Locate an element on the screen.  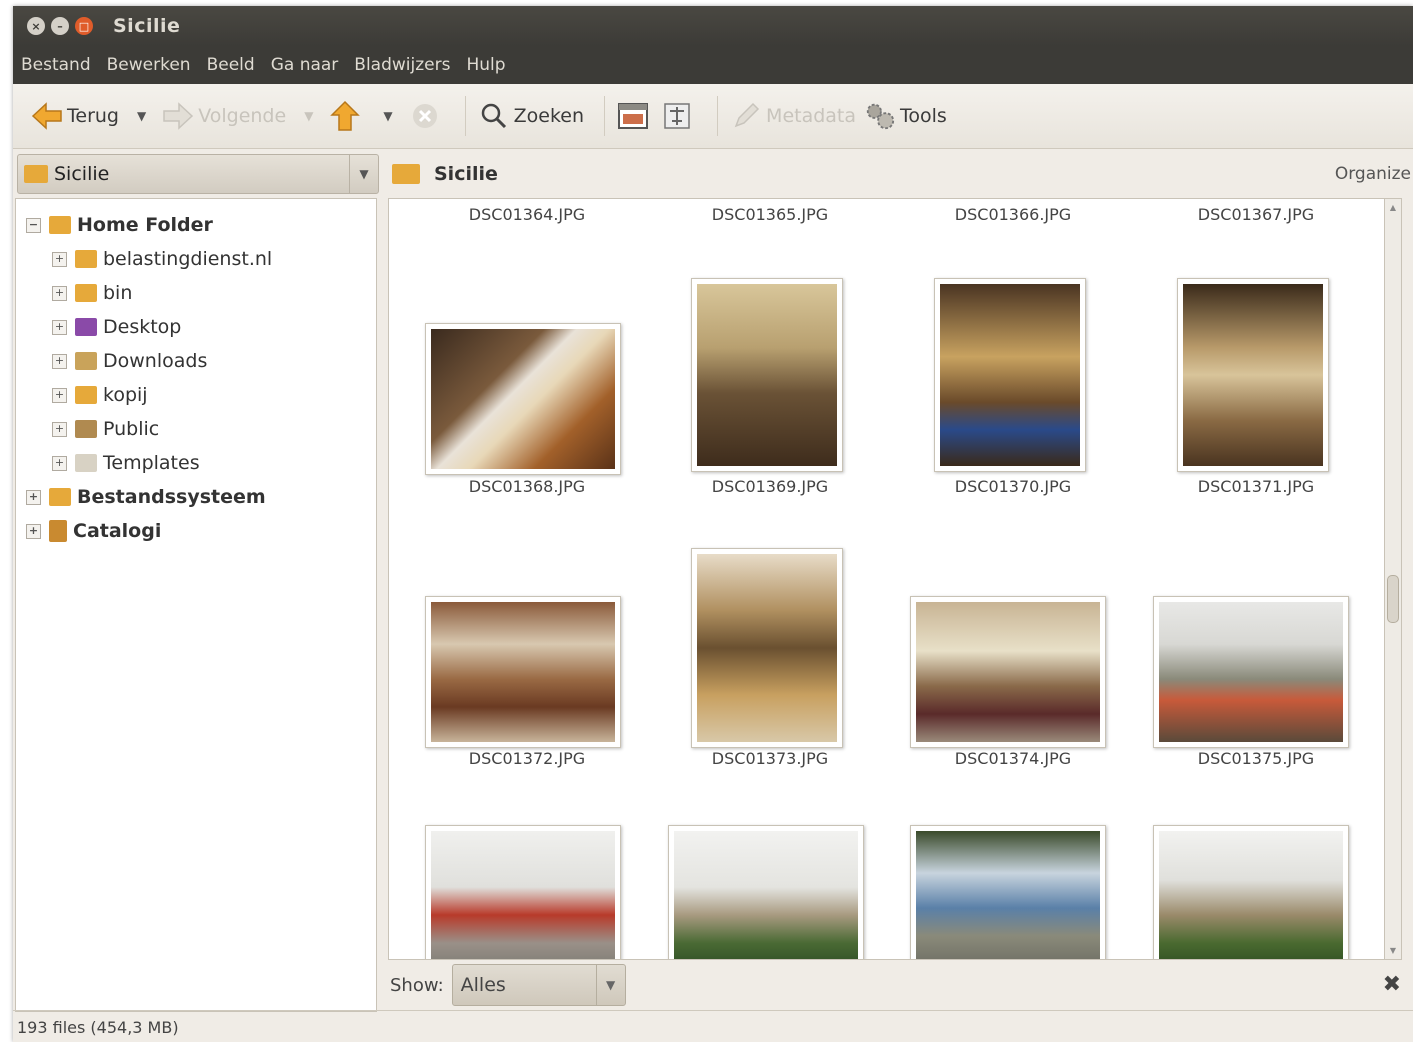
thumbnail-scrollbar: ▲ ▼ is located at coordinates (1393, 579).